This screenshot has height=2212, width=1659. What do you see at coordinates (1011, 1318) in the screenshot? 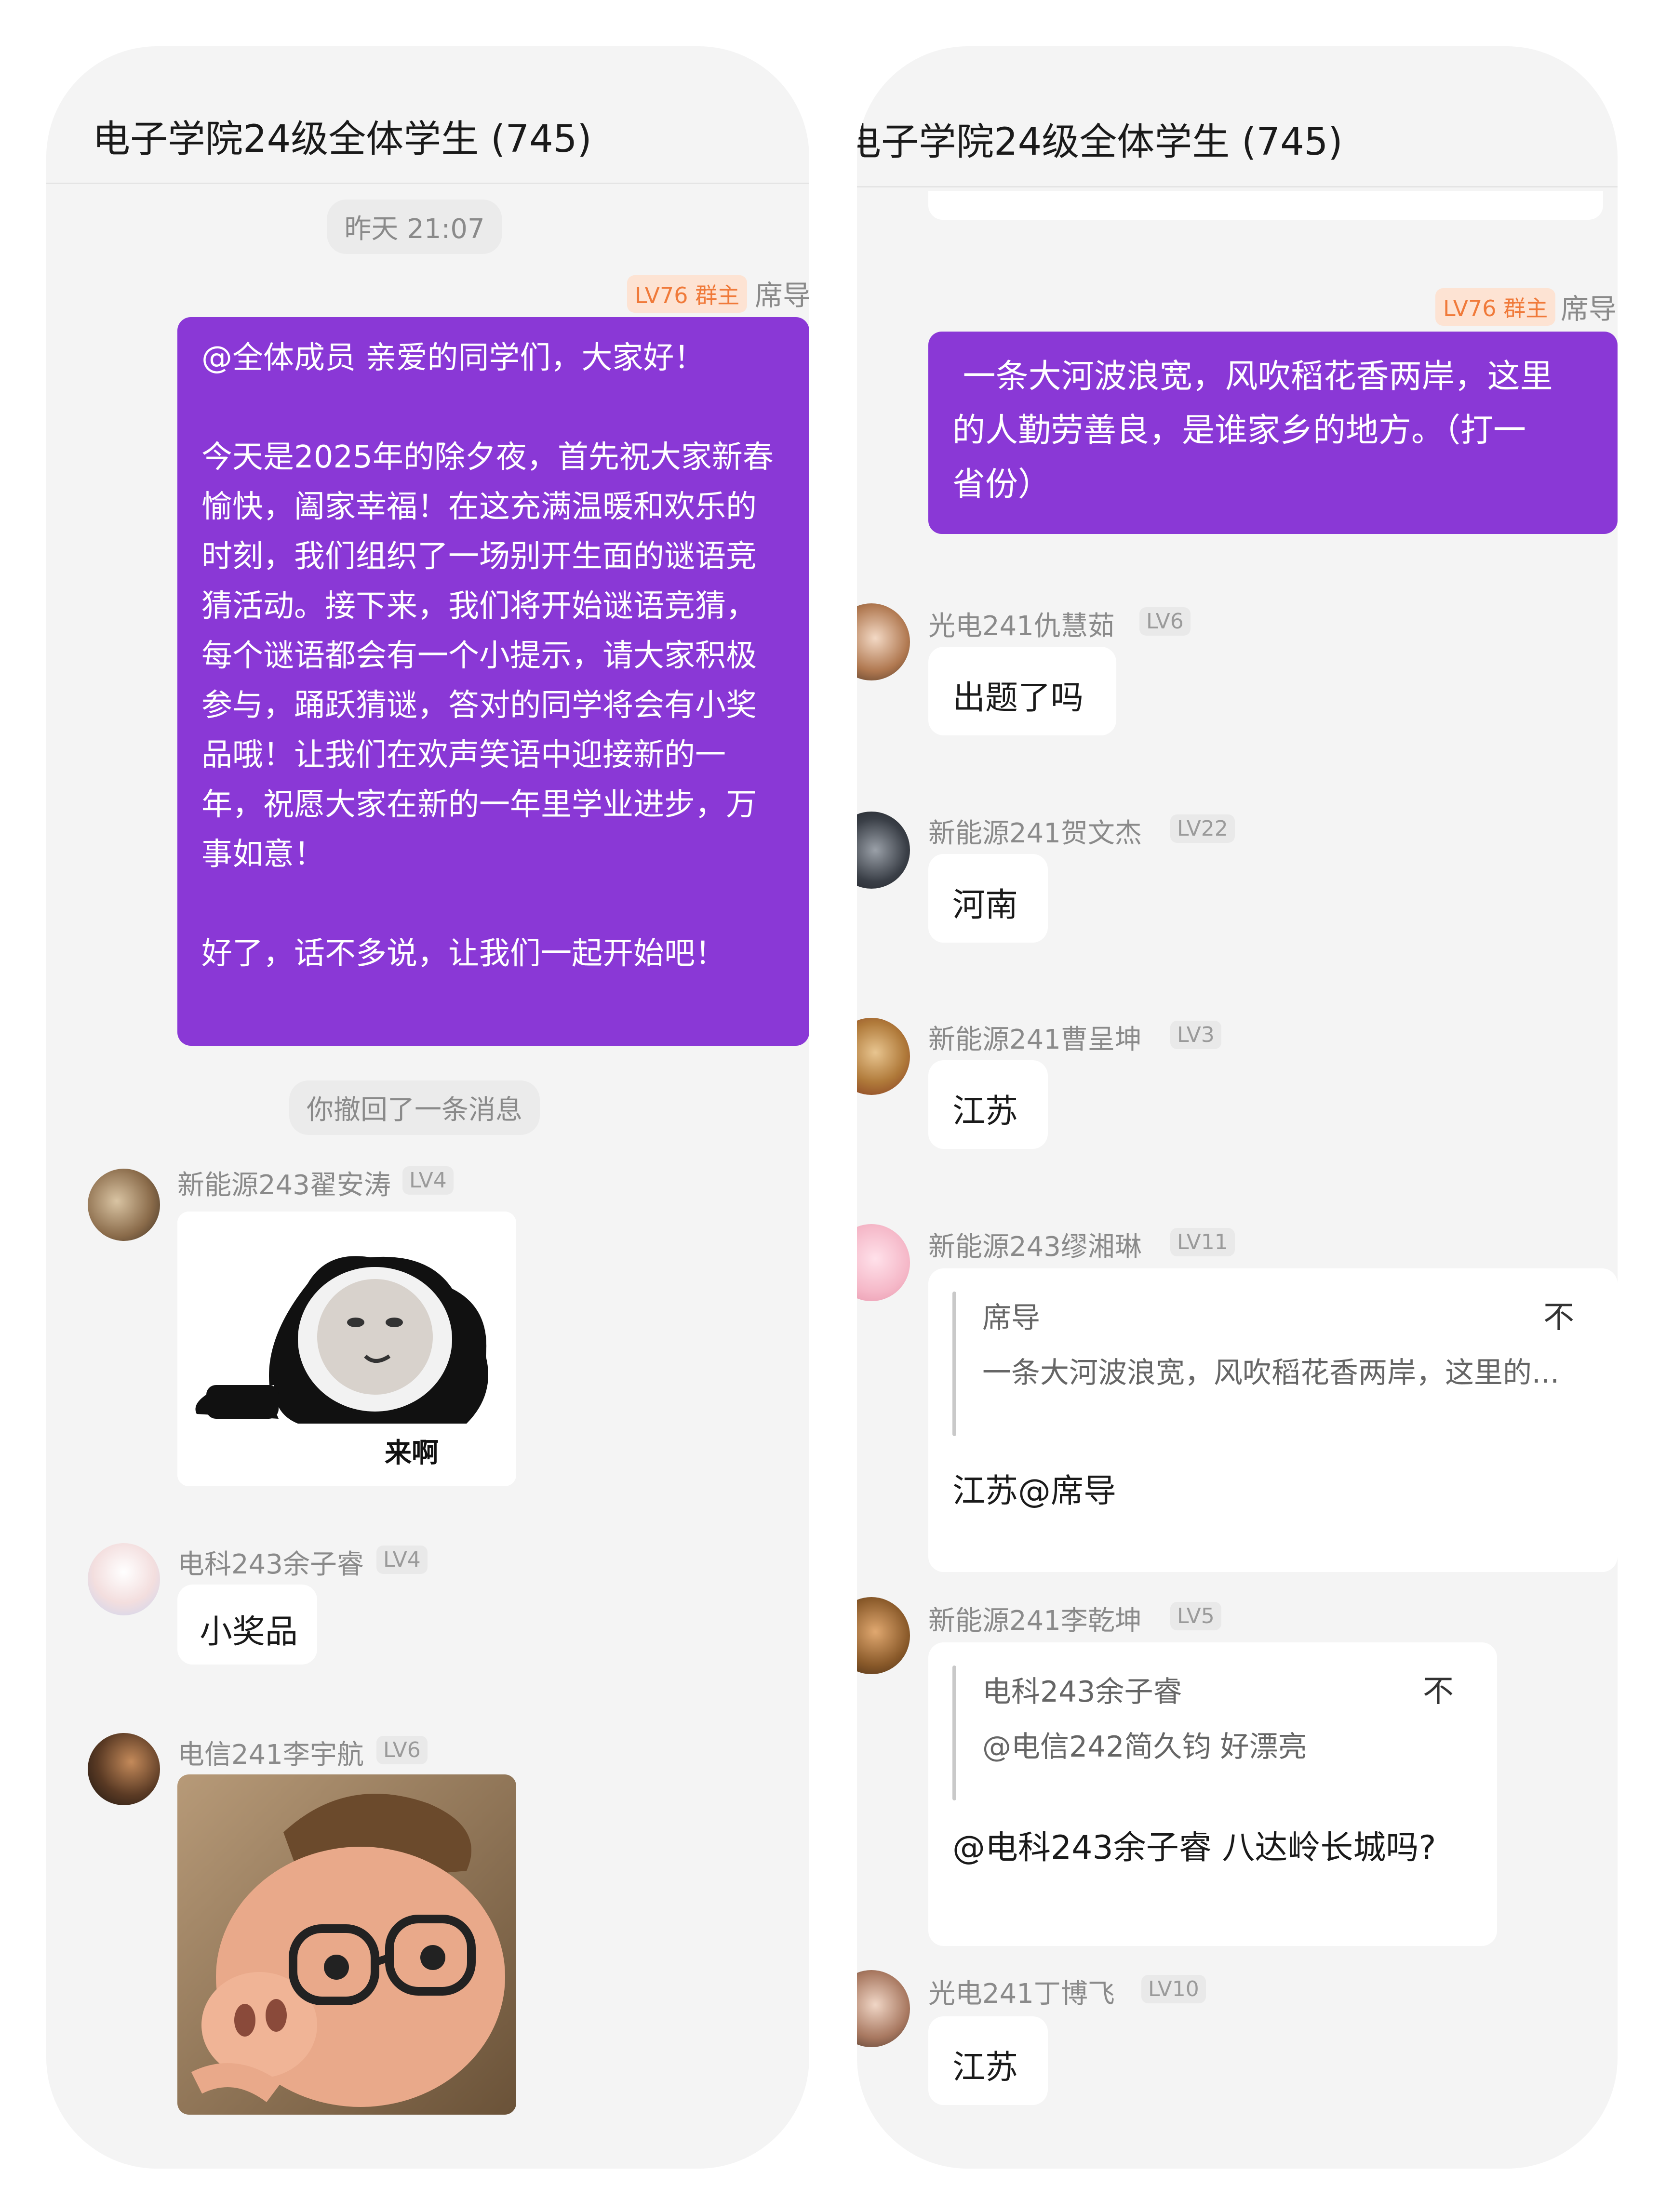
I see `quote-author: 席导` at bounding box center [1011, 1318].